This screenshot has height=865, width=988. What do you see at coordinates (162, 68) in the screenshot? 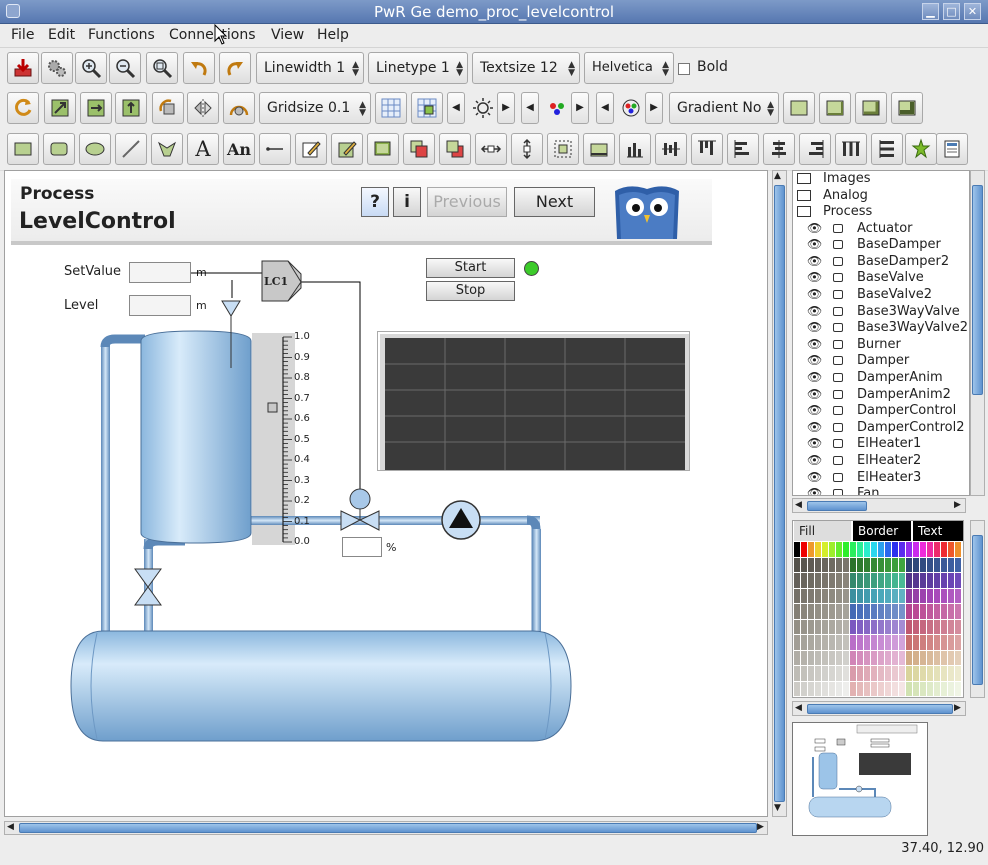
I see `zoom-reset-button` at bounding box center [162, 68].